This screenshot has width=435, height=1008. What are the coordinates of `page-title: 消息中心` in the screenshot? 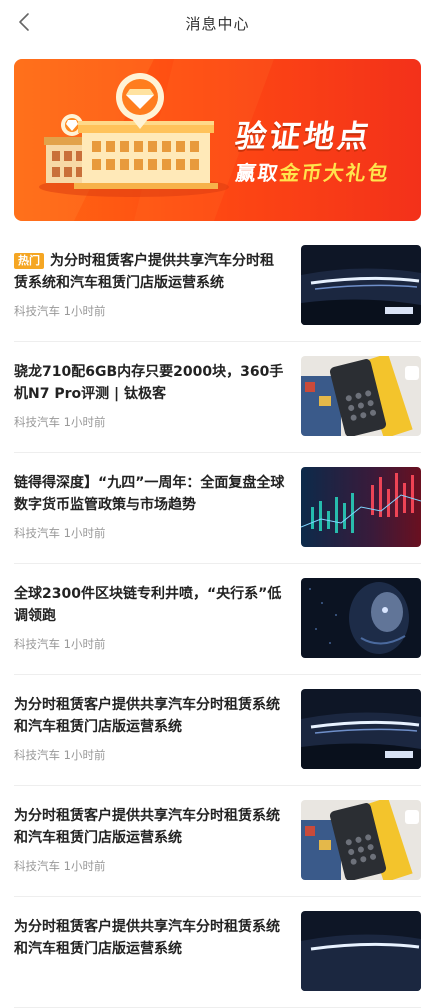 It's located at (217, 23).